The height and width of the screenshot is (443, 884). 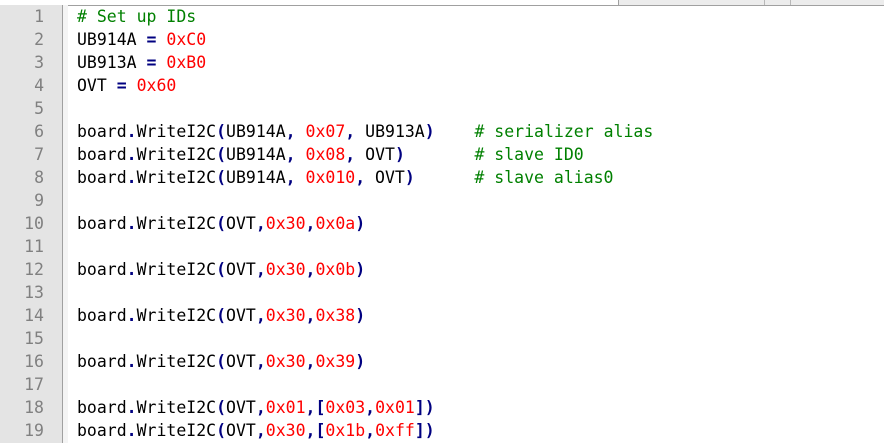 What do you see at coordinates (442, 85) in the screenshot?
I see `code-line: 4 OVT = 0x60` at bounding box center [442, 85].